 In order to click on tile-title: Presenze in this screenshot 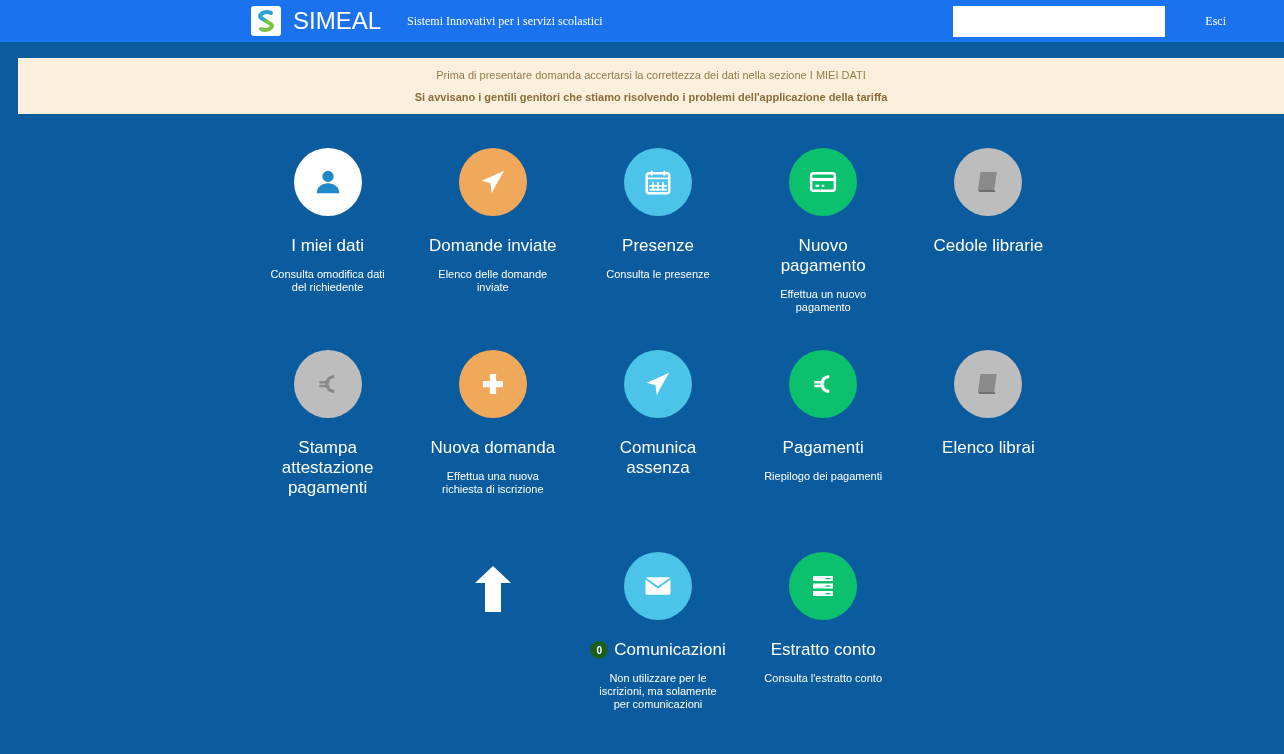, I will do `click(658, 246)`.